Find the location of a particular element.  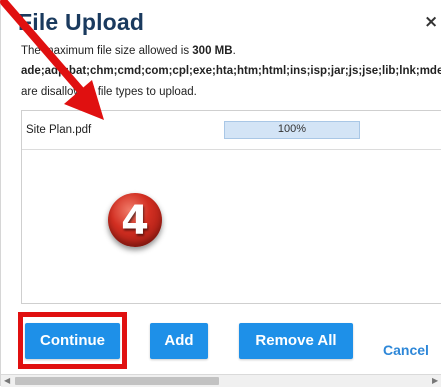

upload-progress-text: 100% is located at coordinates (292, 129).